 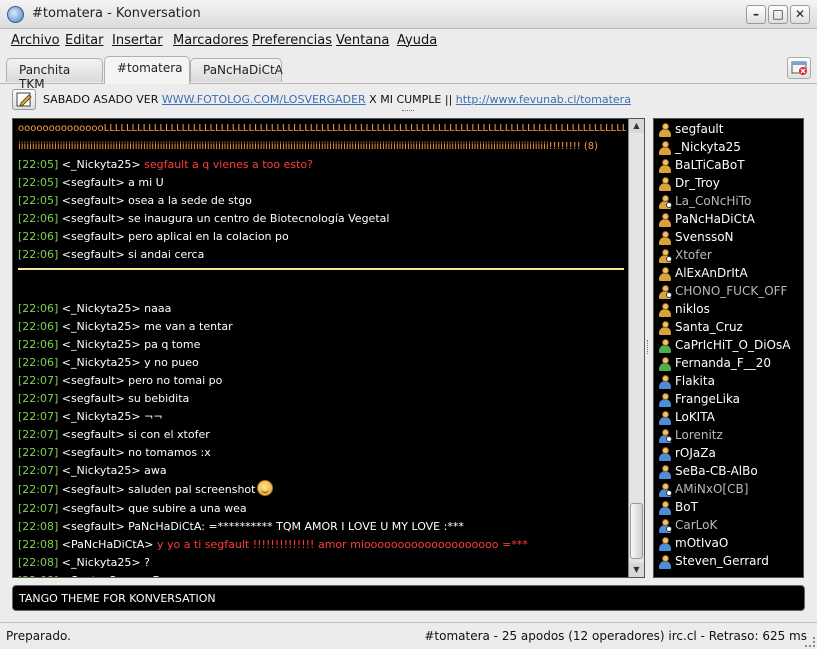 What do you see at coordinates (102, 575) in the screenshot?
I see `message-nick: <Santa_Cruz>` at bounding box center [102, 575].